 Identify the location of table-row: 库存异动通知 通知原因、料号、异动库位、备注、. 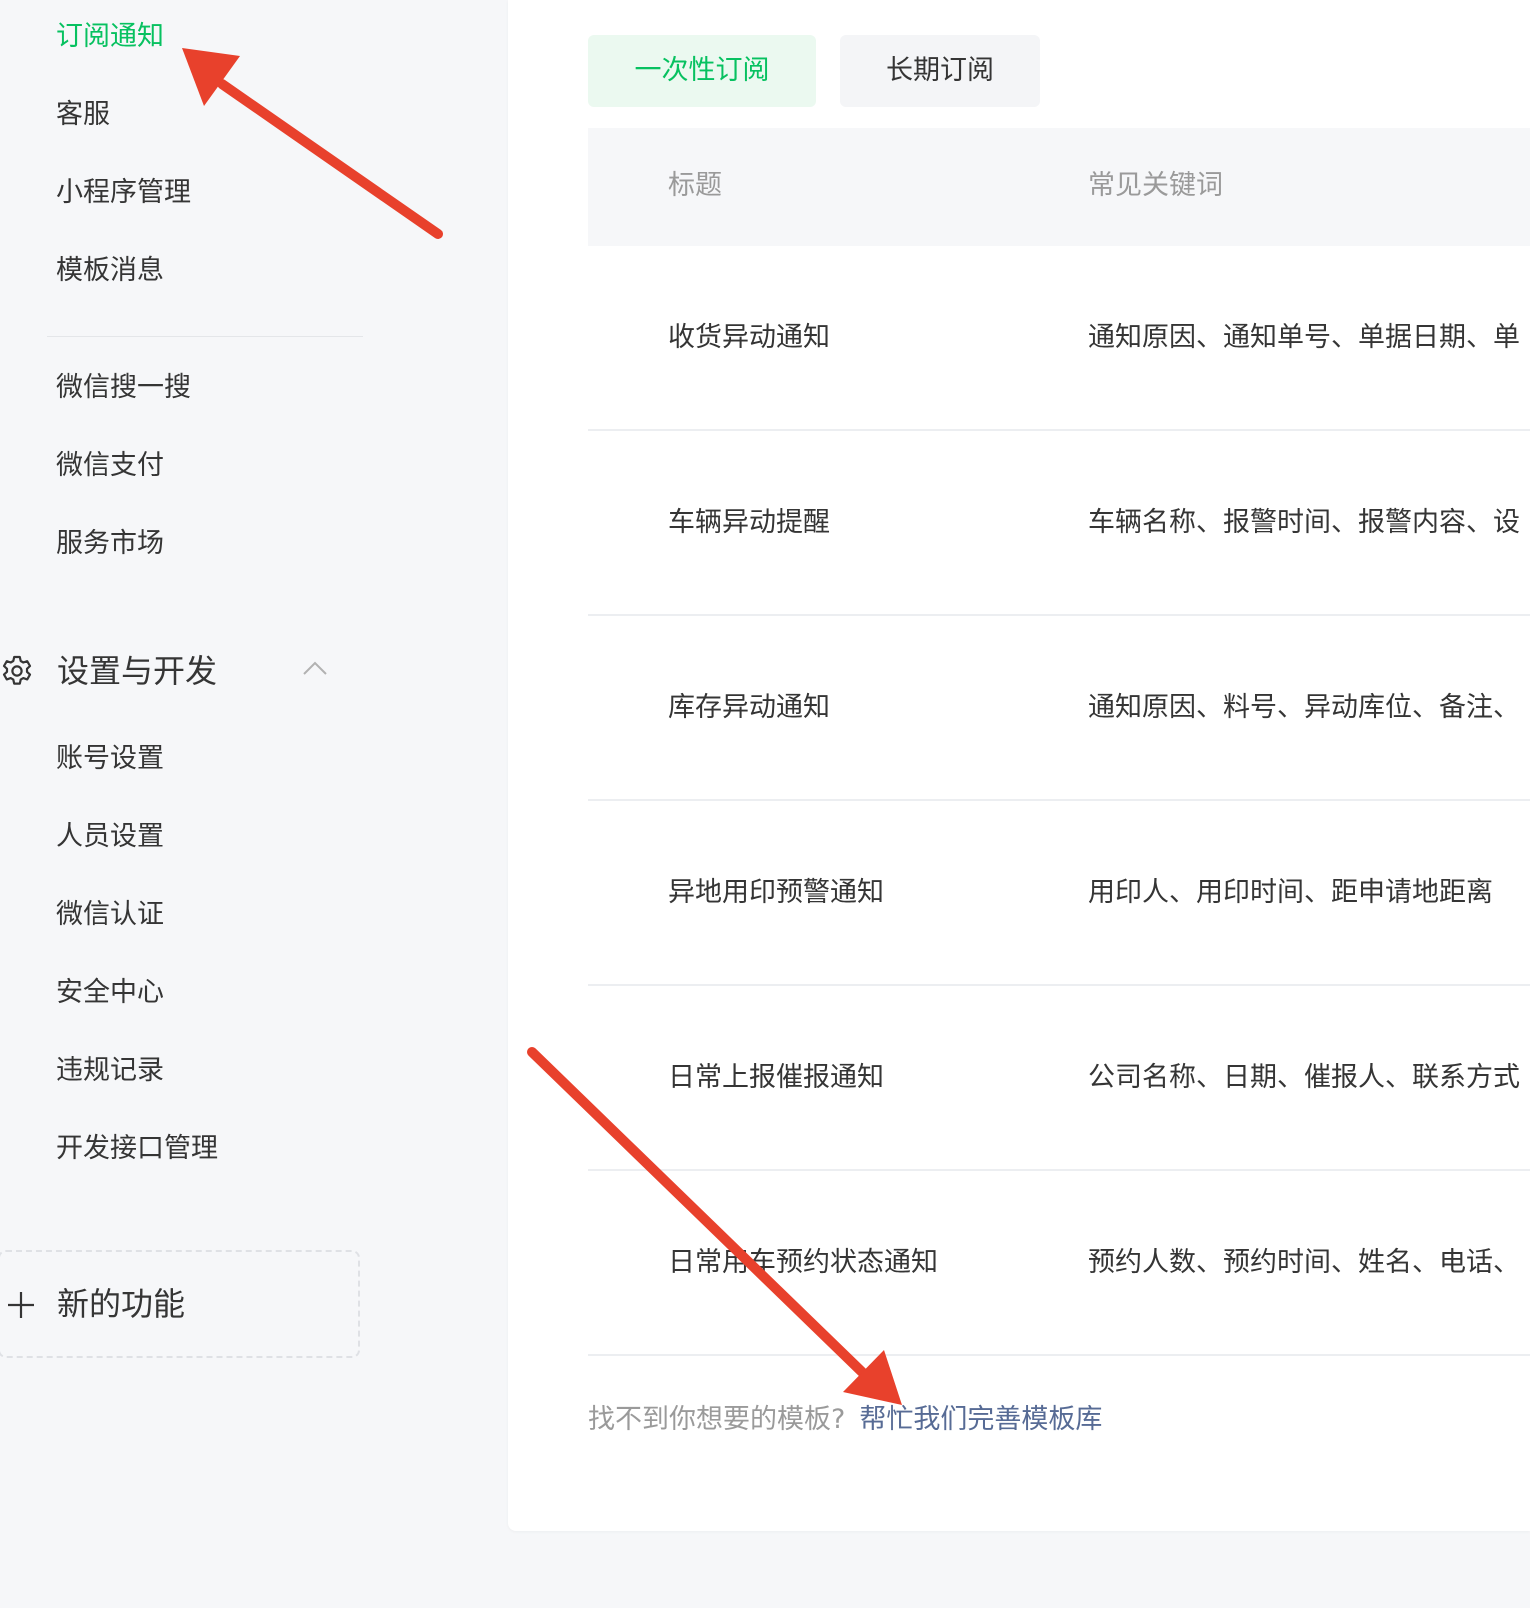
(1059, 708).